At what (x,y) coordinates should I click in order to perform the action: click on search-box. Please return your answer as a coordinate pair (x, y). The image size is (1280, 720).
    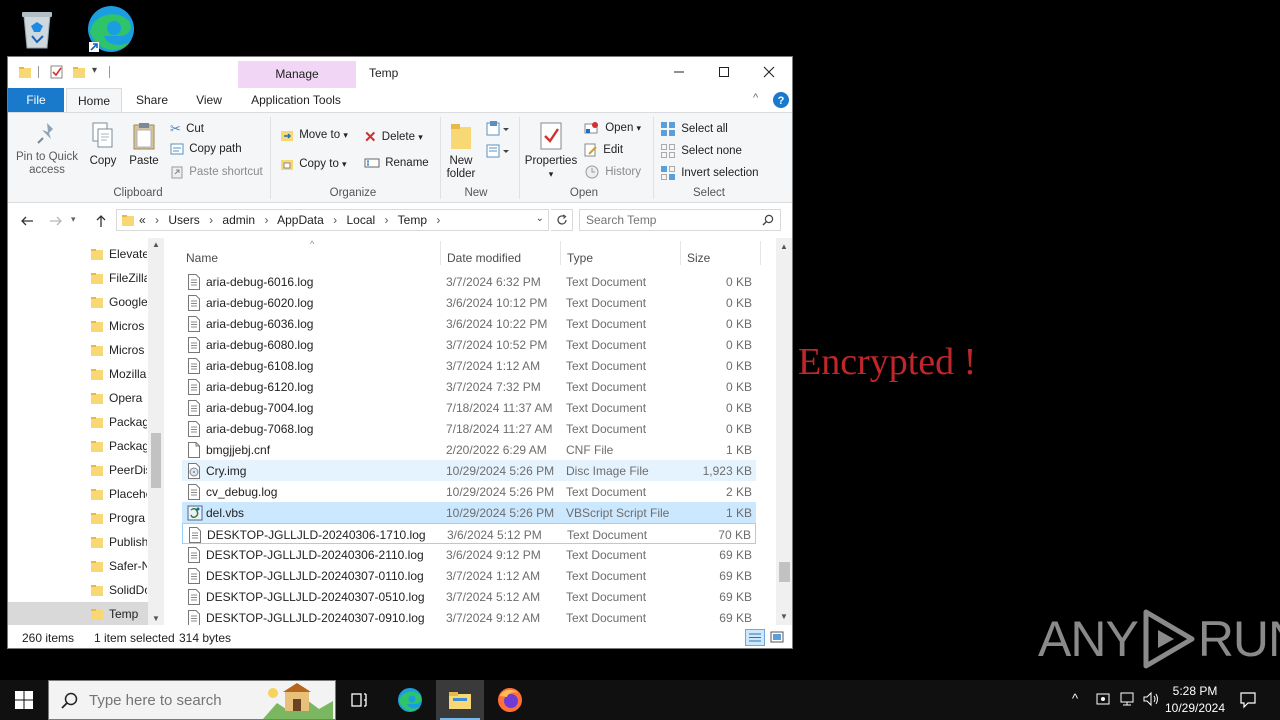
    Looking at the image, I should click on (680, 220).